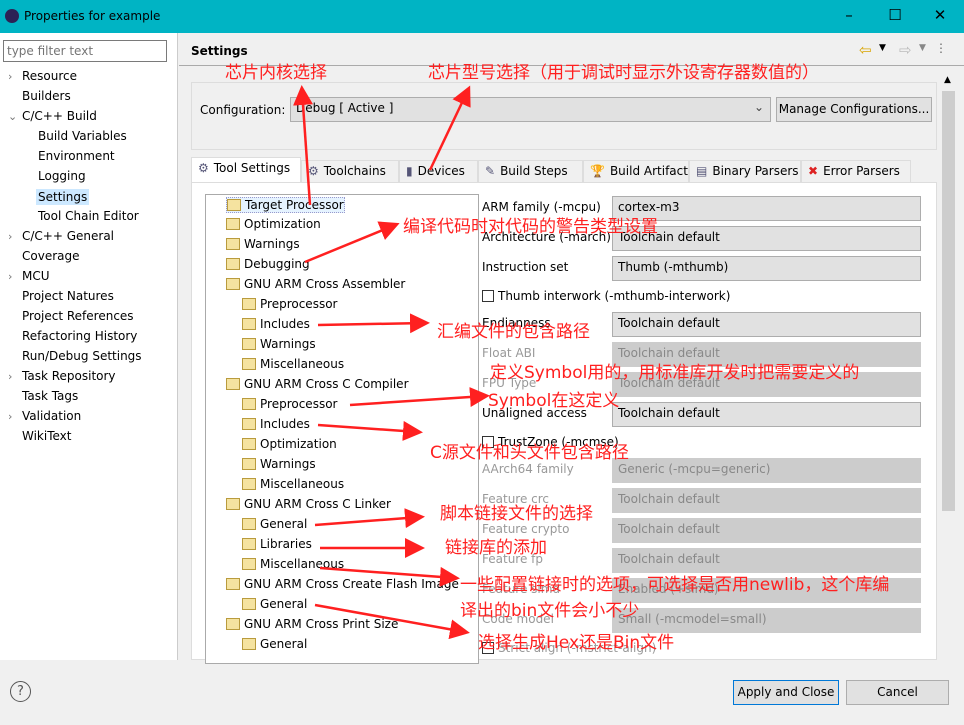  I want to click on configuration-select: Debug [ Active ] ⌄, so click(530, 109).